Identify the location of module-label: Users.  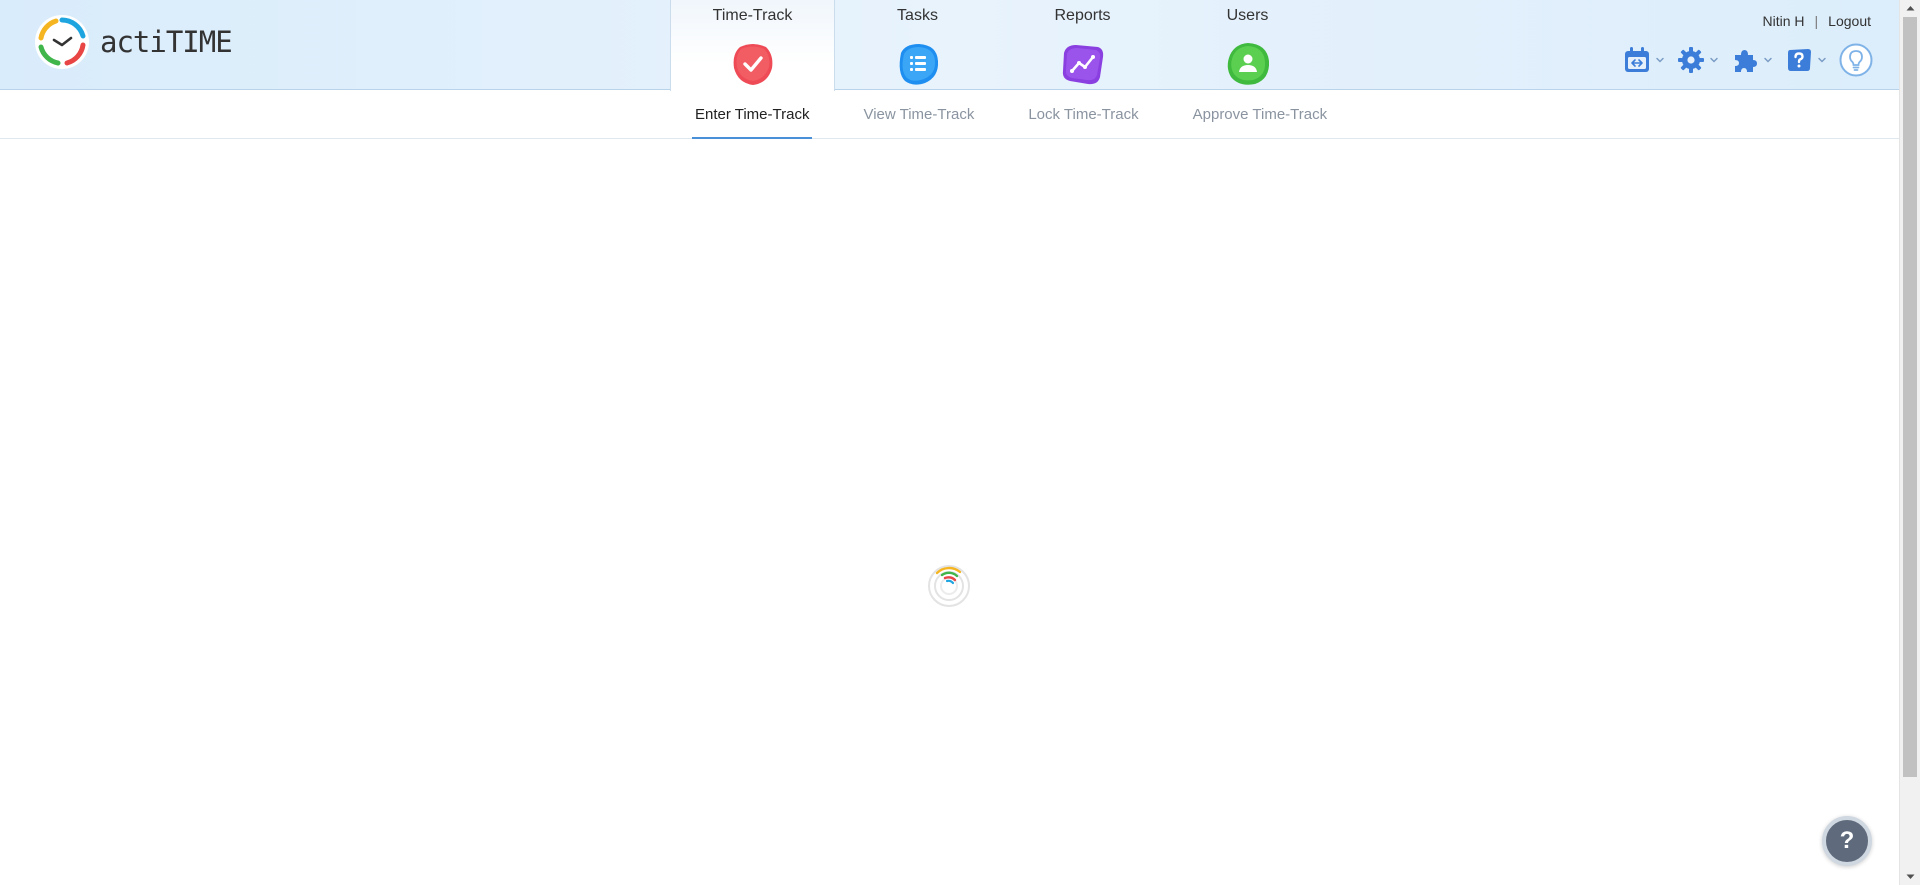
(1247, 15).